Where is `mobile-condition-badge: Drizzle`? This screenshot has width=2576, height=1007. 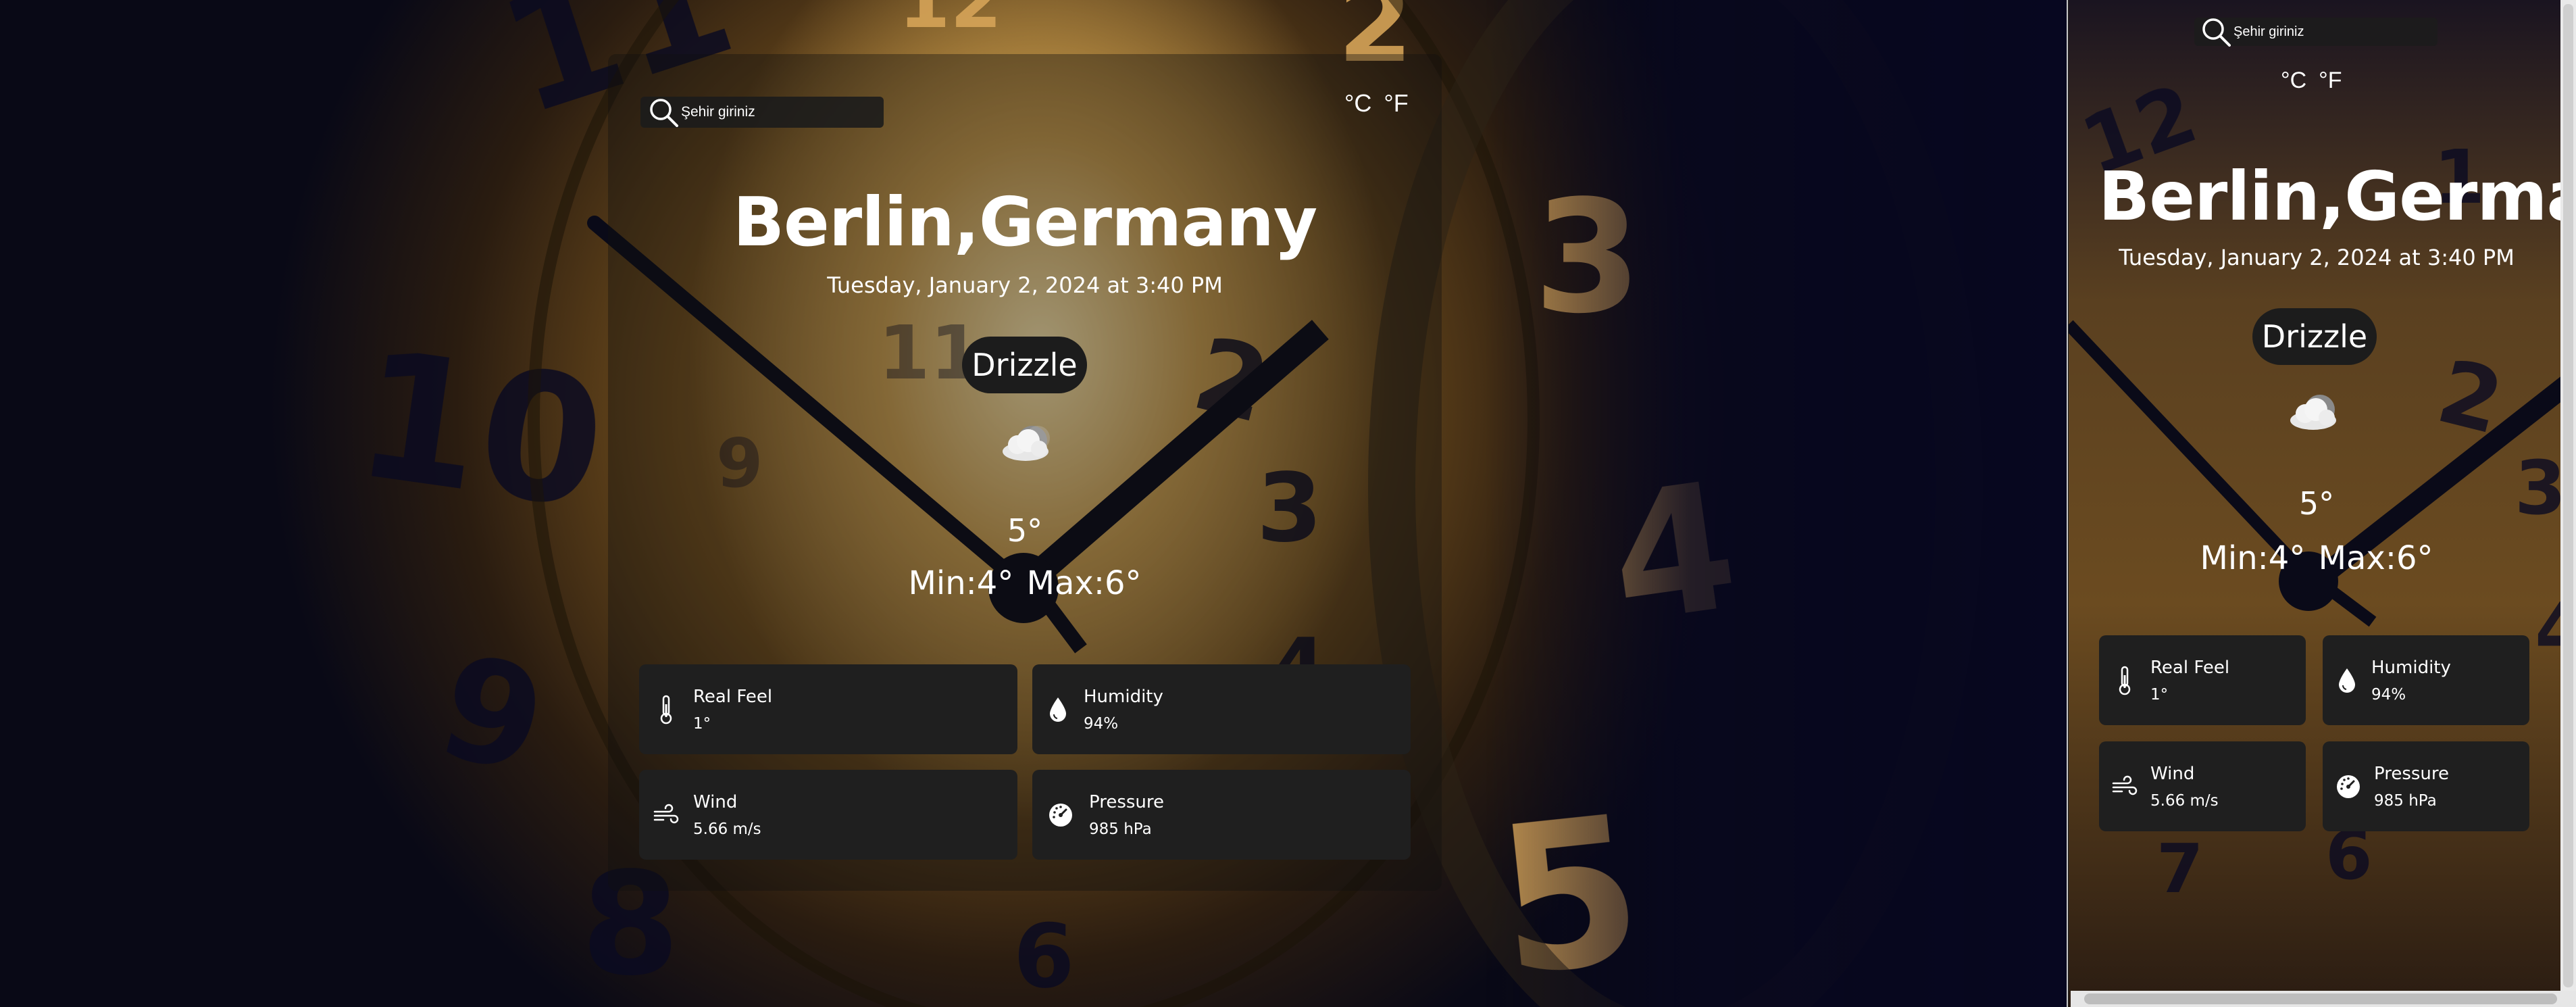
mobile-condition-badge: Drizzle is located at coordinates (2314, 336).